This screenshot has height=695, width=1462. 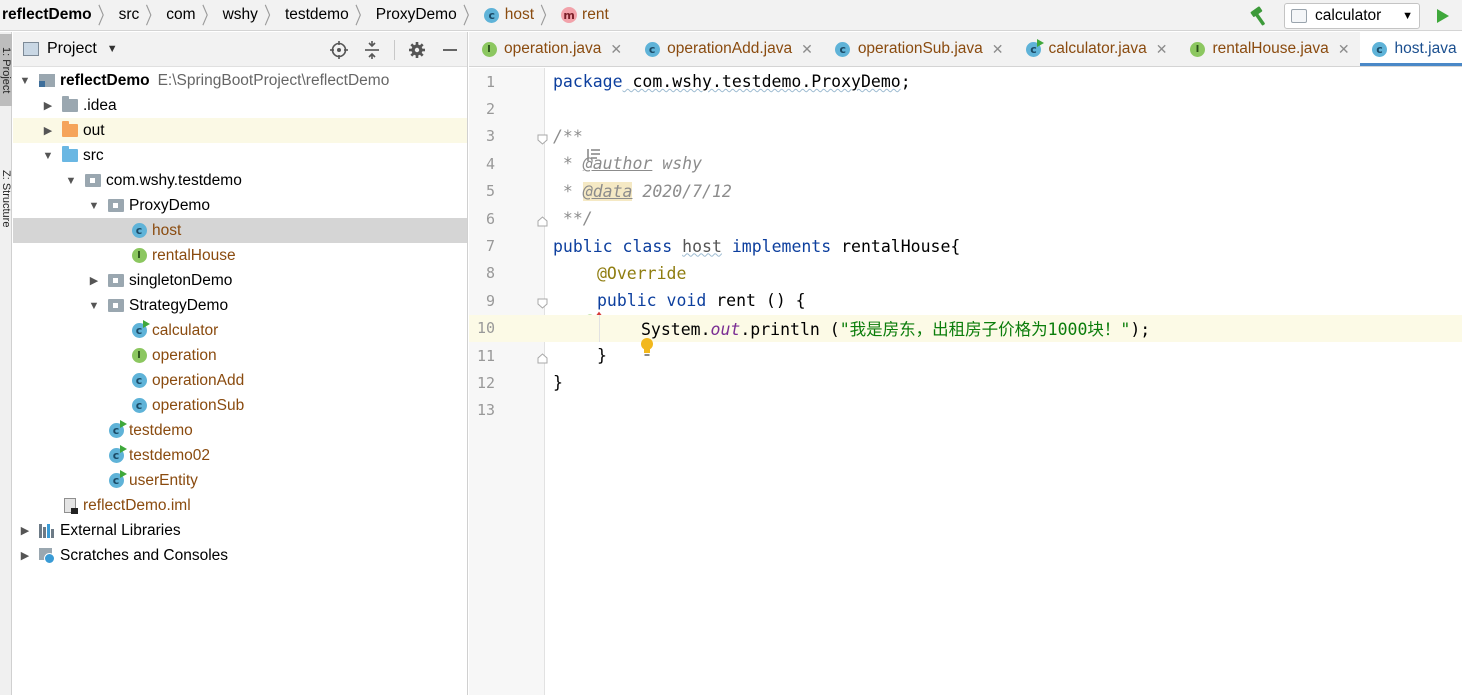 I want to click on editor-tab: IrentalHouse.java ✕, so click(x=1268, y=49).